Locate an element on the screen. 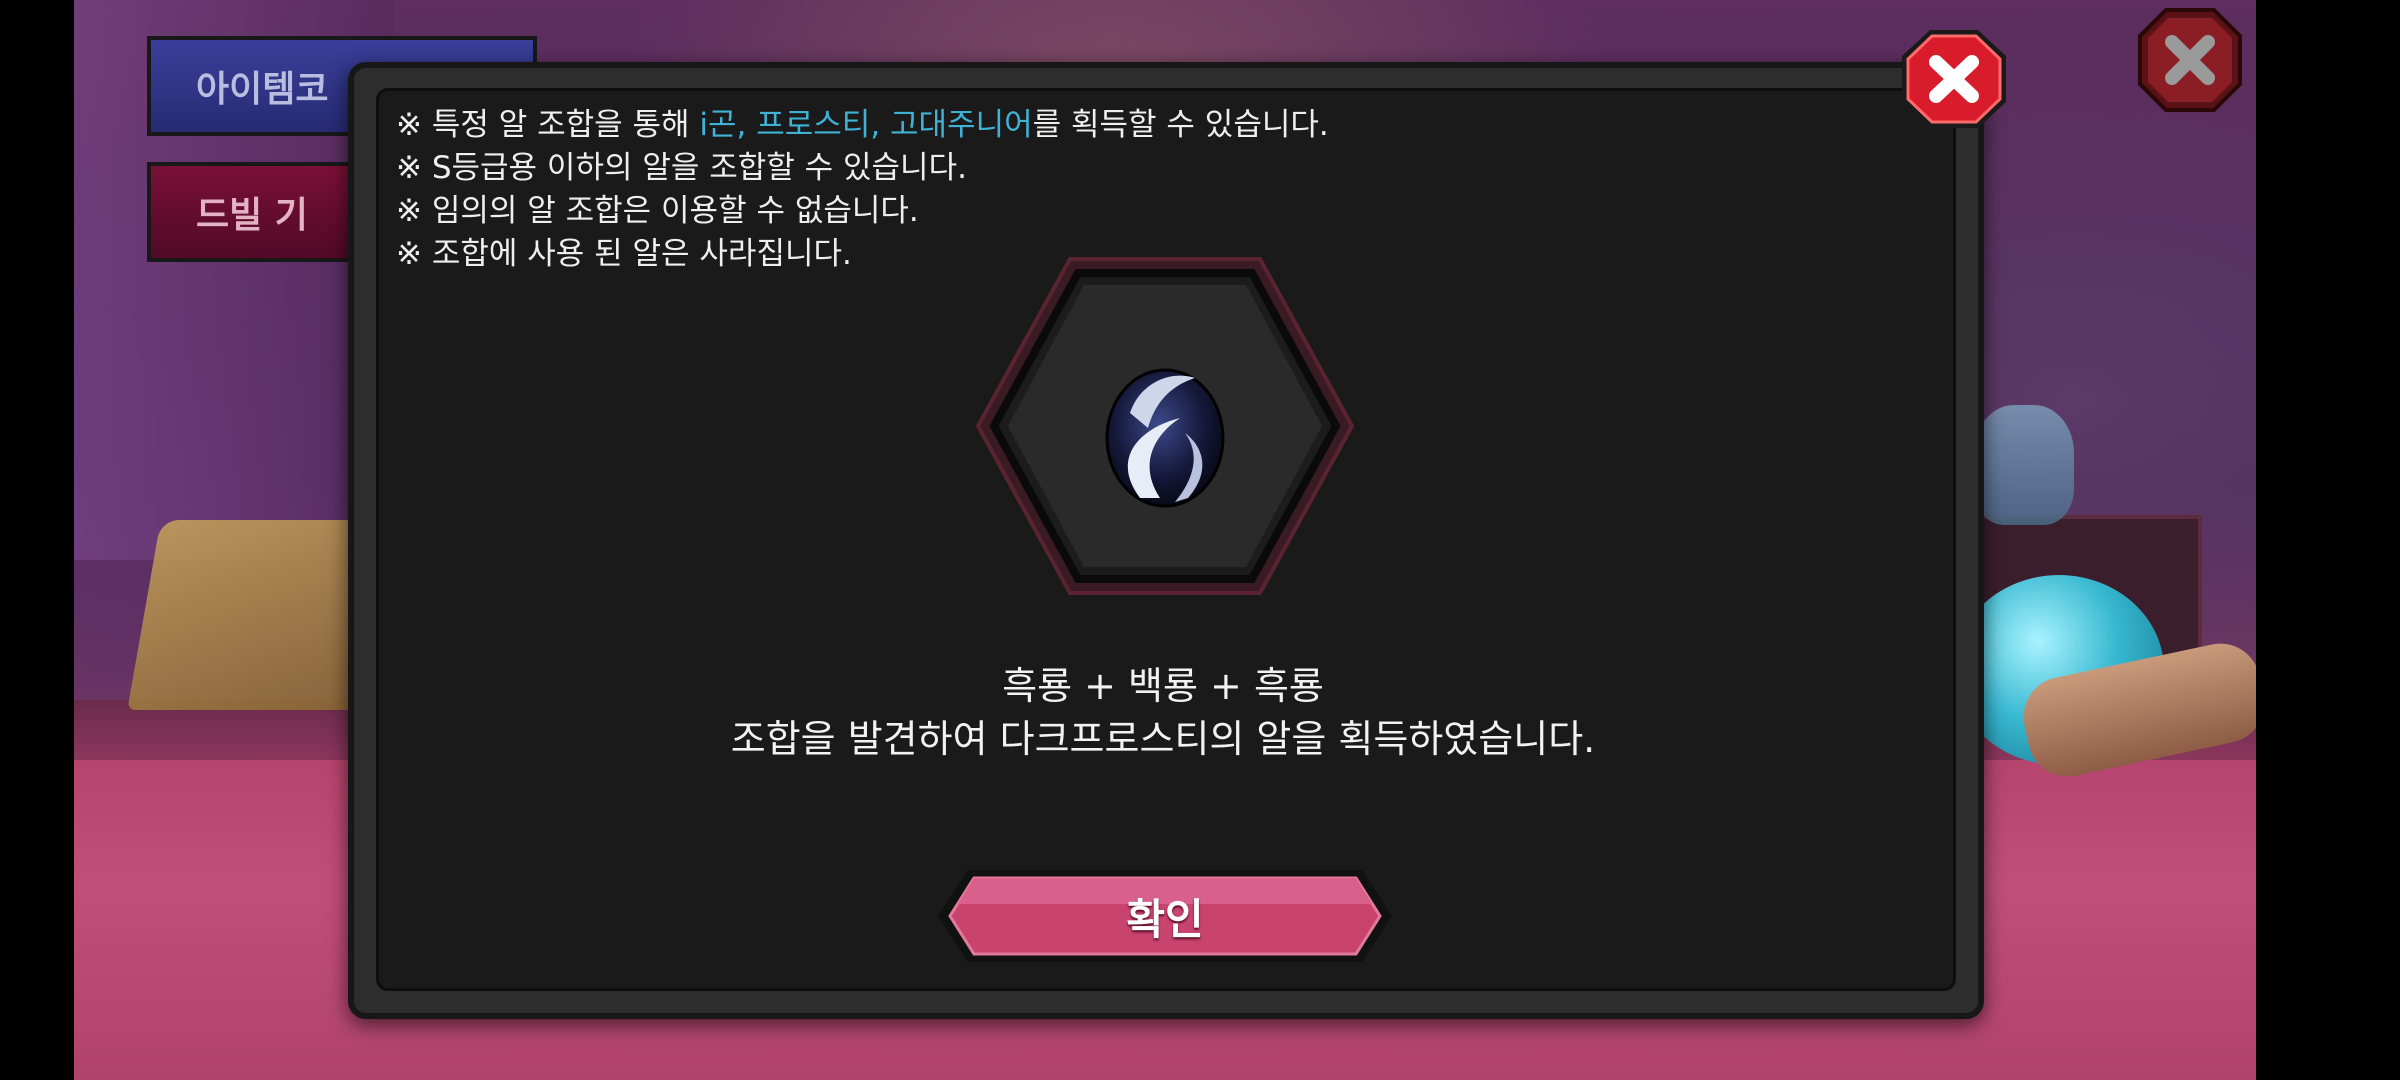 This screenshot has width=2400, height=1080. note-text: ※ 특정 알 조합을 통해 is located at coordinates (548, 125).